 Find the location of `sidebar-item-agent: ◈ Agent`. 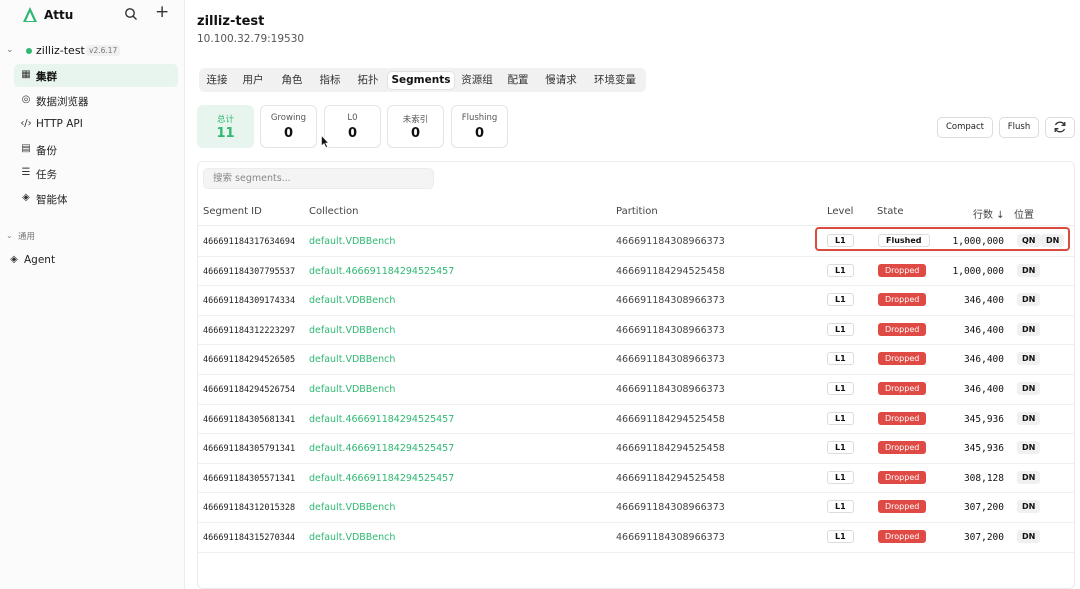

sidebar-item-agent: ◈ Agent is located at coordinates (58, 261).